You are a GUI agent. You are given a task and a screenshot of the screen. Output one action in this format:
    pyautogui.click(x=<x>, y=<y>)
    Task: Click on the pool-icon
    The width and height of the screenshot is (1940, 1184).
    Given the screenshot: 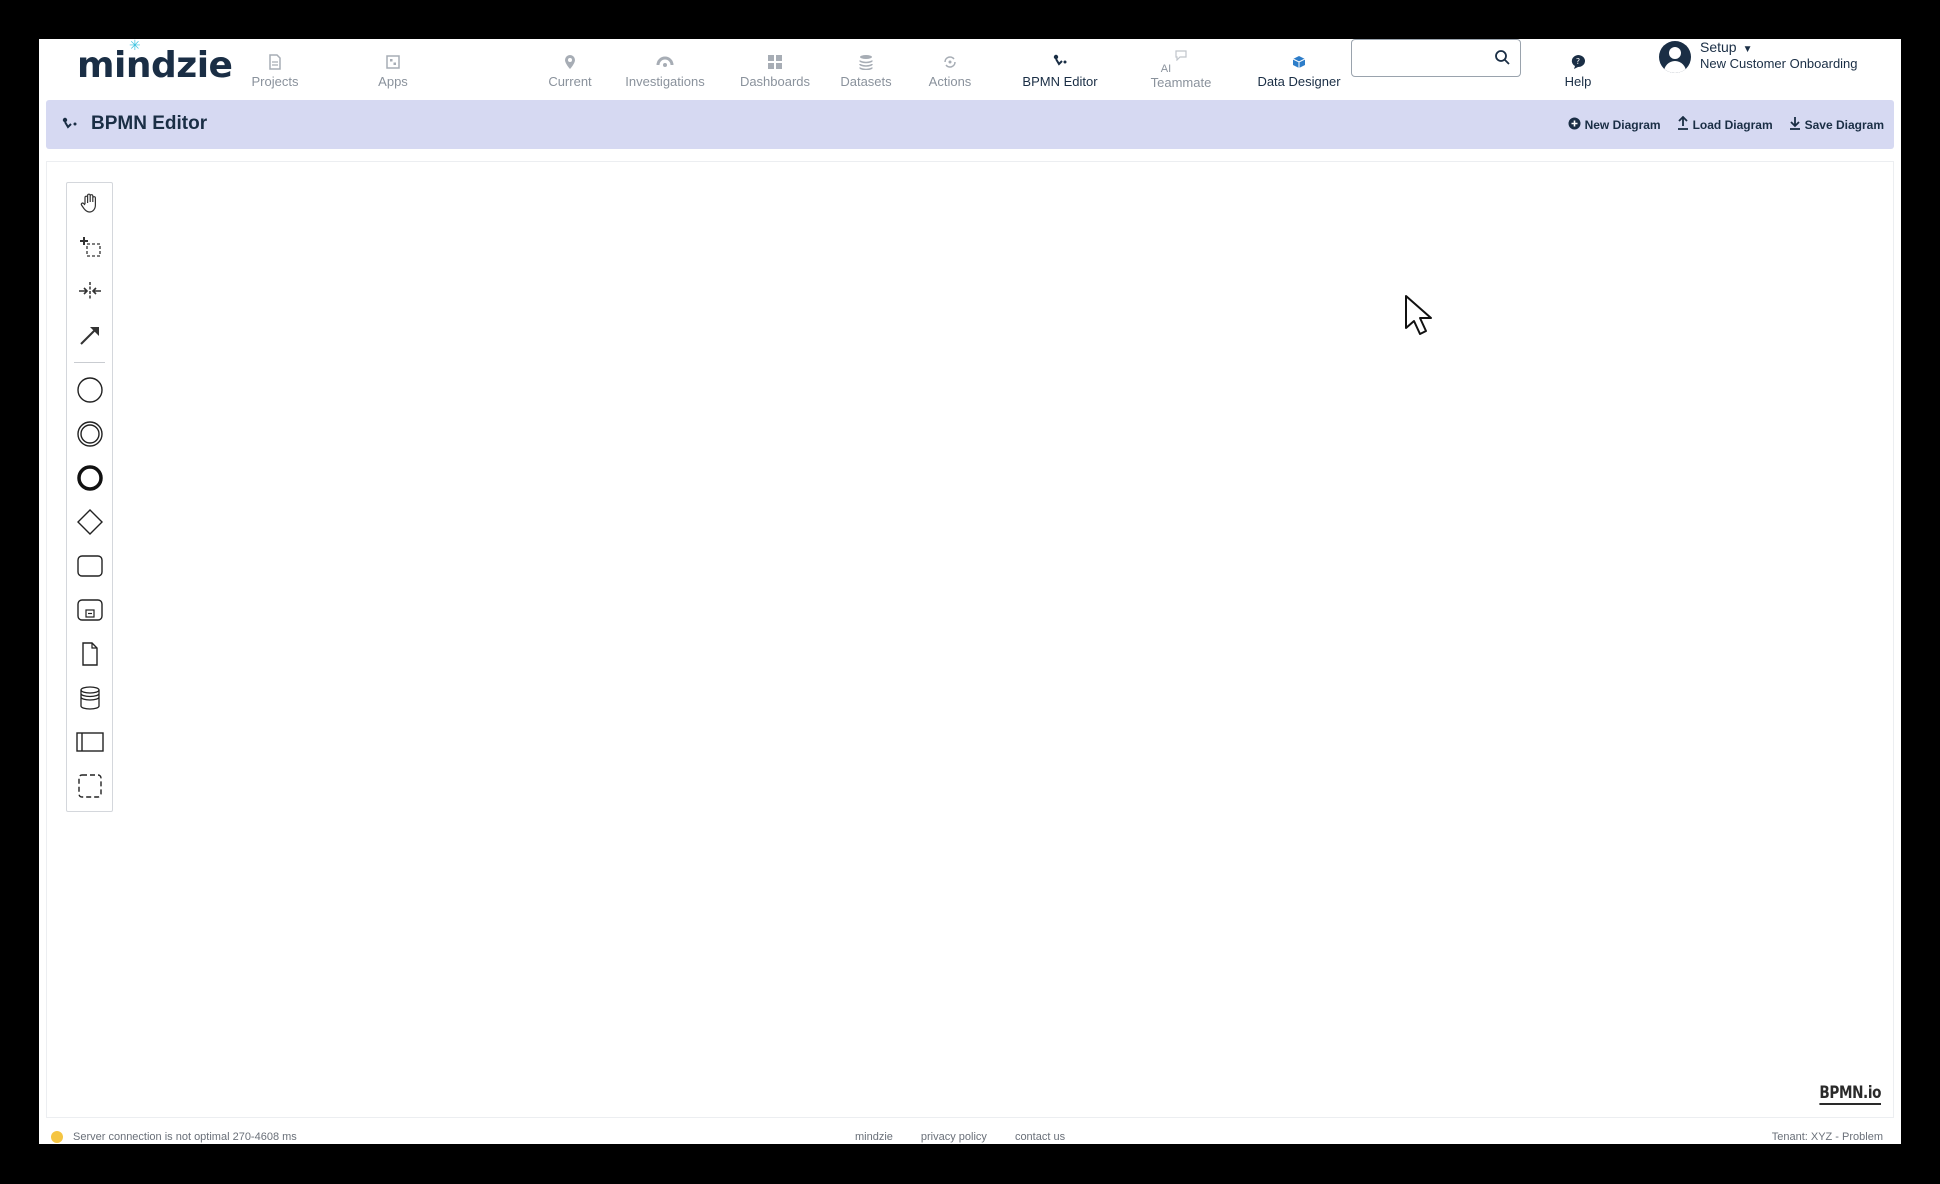 What is the action you would take?
    pyautogui.click(x=90, y=744)
    